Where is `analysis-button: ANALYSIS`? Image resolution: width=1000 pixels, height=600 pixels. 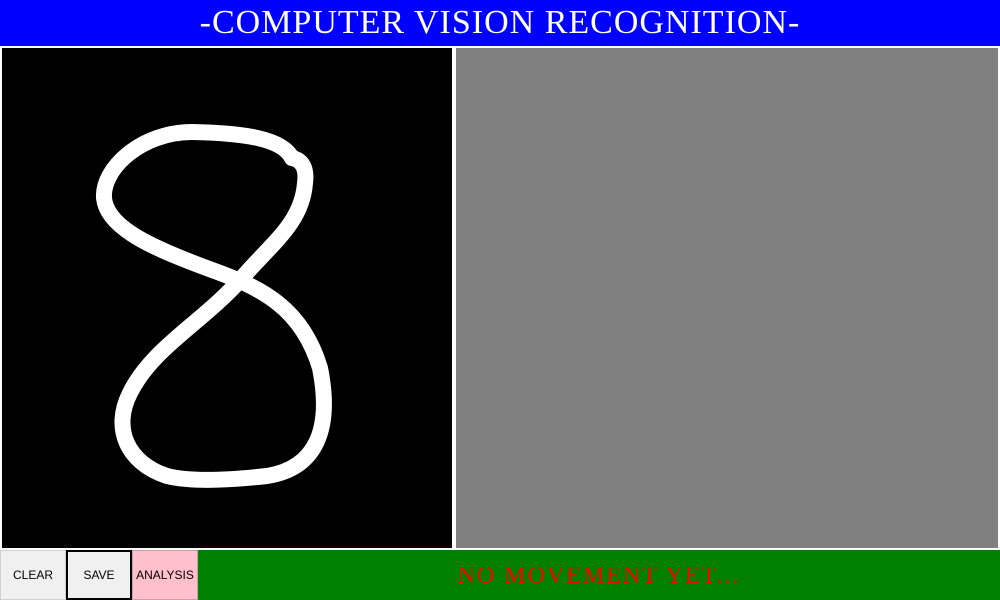
analysis-button: ANALYSIS is located at coordinates (165, 575).